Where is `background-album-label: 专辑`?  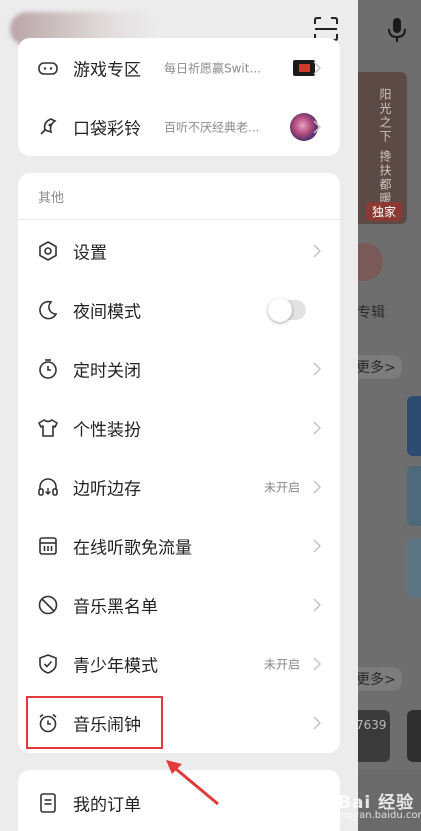 background-album-label: 专辑 is located at coordinates (371, 313).